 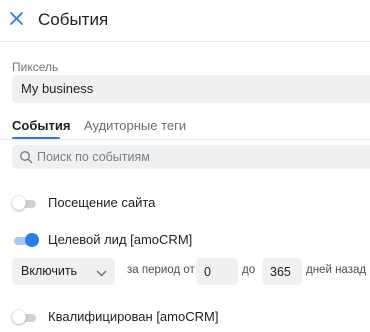 I want to click on chevron-down-icon, so click(x=101, y=271).